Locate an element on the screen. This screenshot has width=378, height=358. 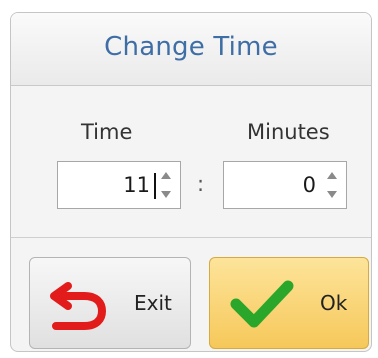
time-label: Time is located at coordinates (107, 132).